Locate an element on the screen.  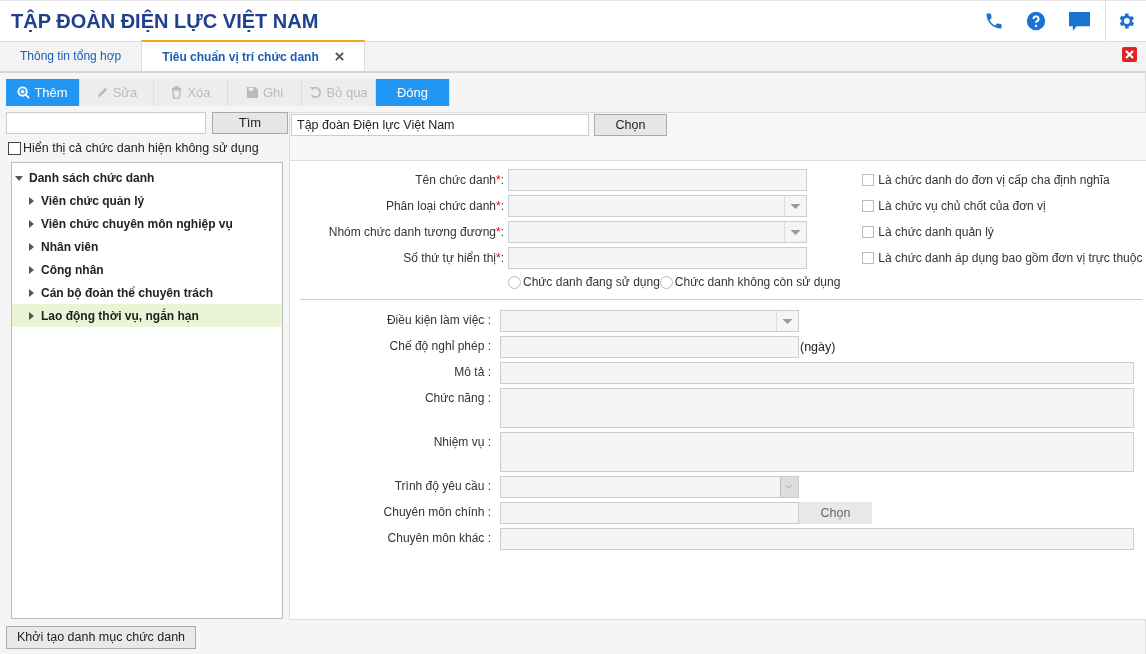
field-label: Điều kiện làm việc : is located at coordinates (438, 320).